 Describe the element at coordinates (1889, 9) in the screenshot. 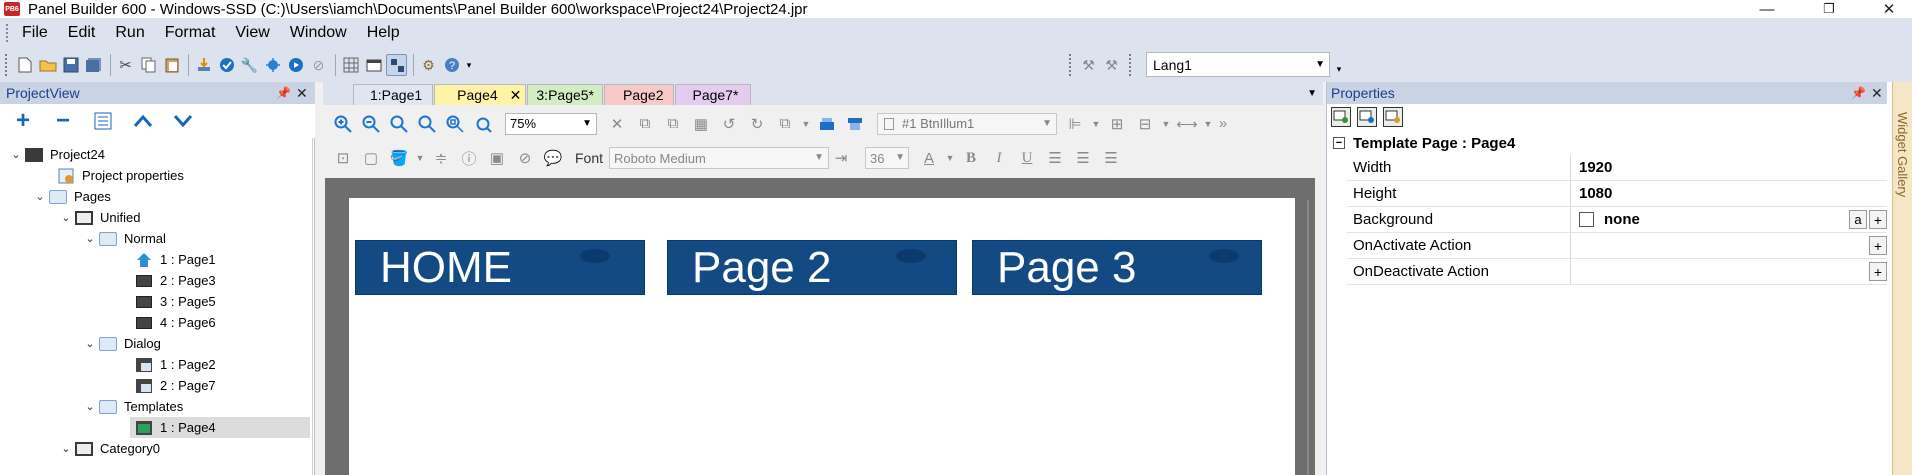

I see `close-window-button: ✕` at that location.